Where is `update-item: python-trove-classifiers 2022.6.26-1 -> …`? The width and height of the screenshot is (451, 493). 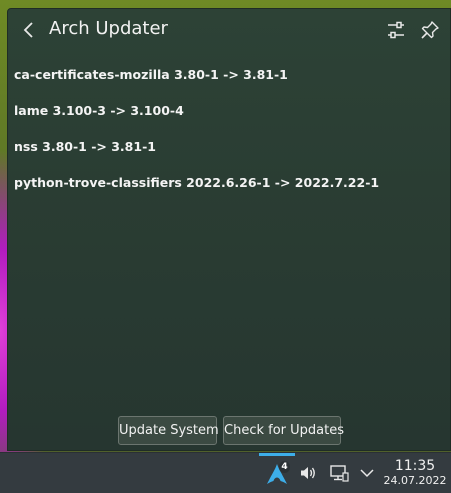
update-item: python-trove-classifiers 2022.6.26-1 -> … is located at coordinates (197, 182).